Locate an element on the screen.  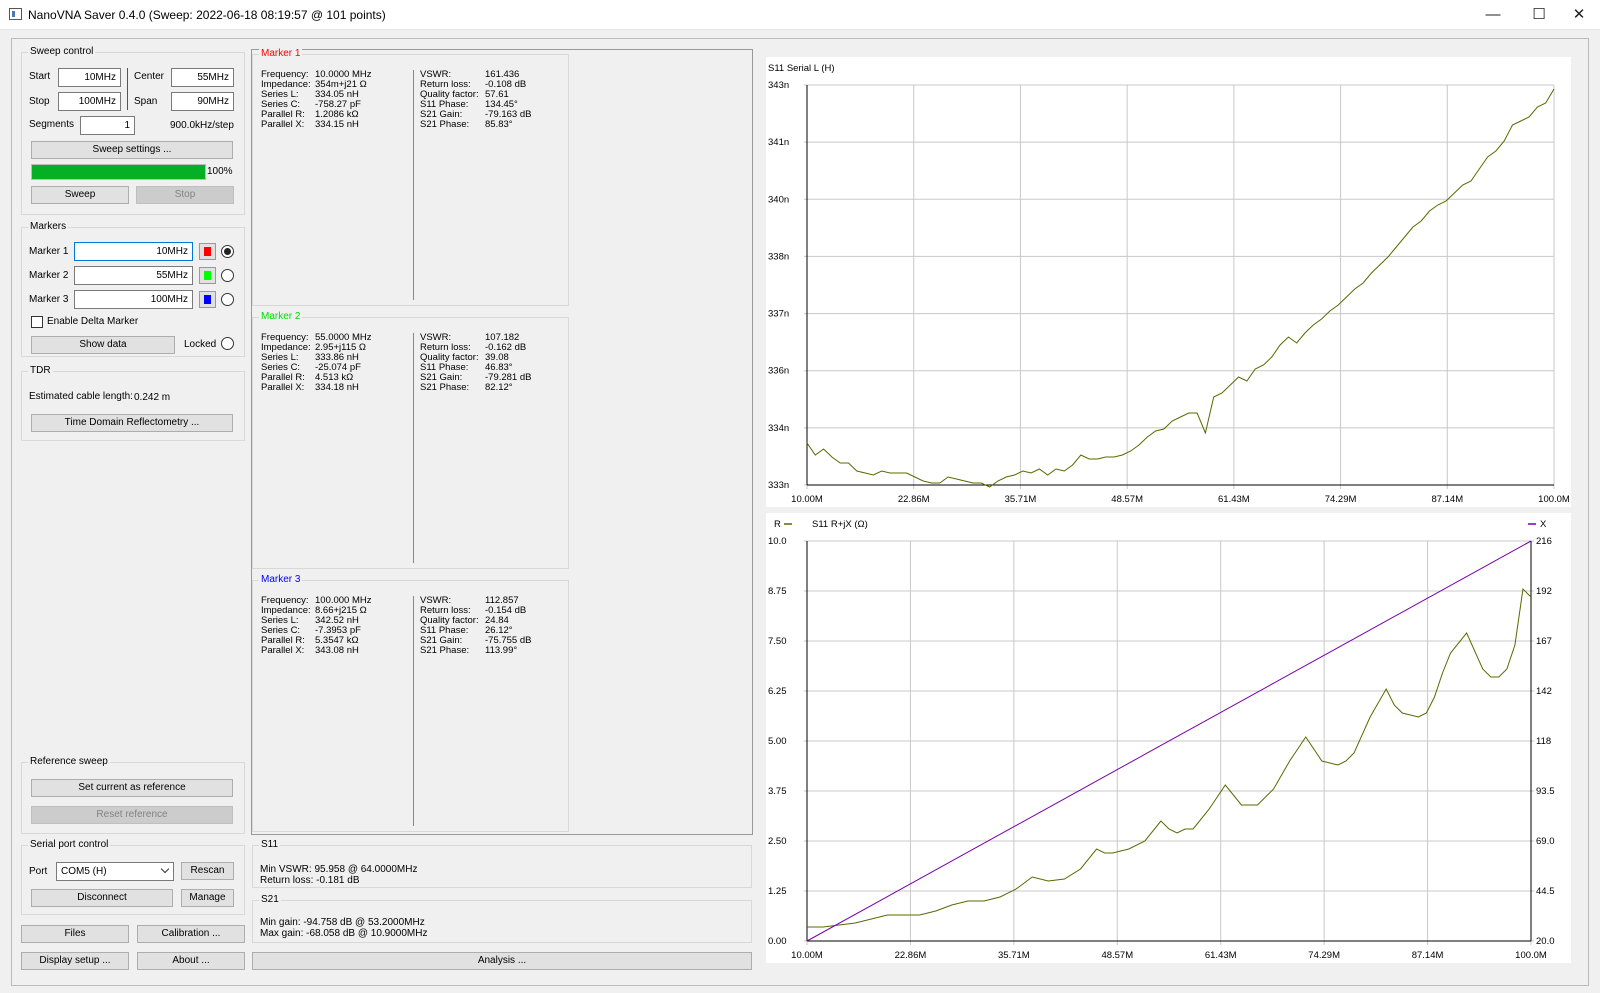
port-select: COM5 (H) is located at coordinates (115, 871).